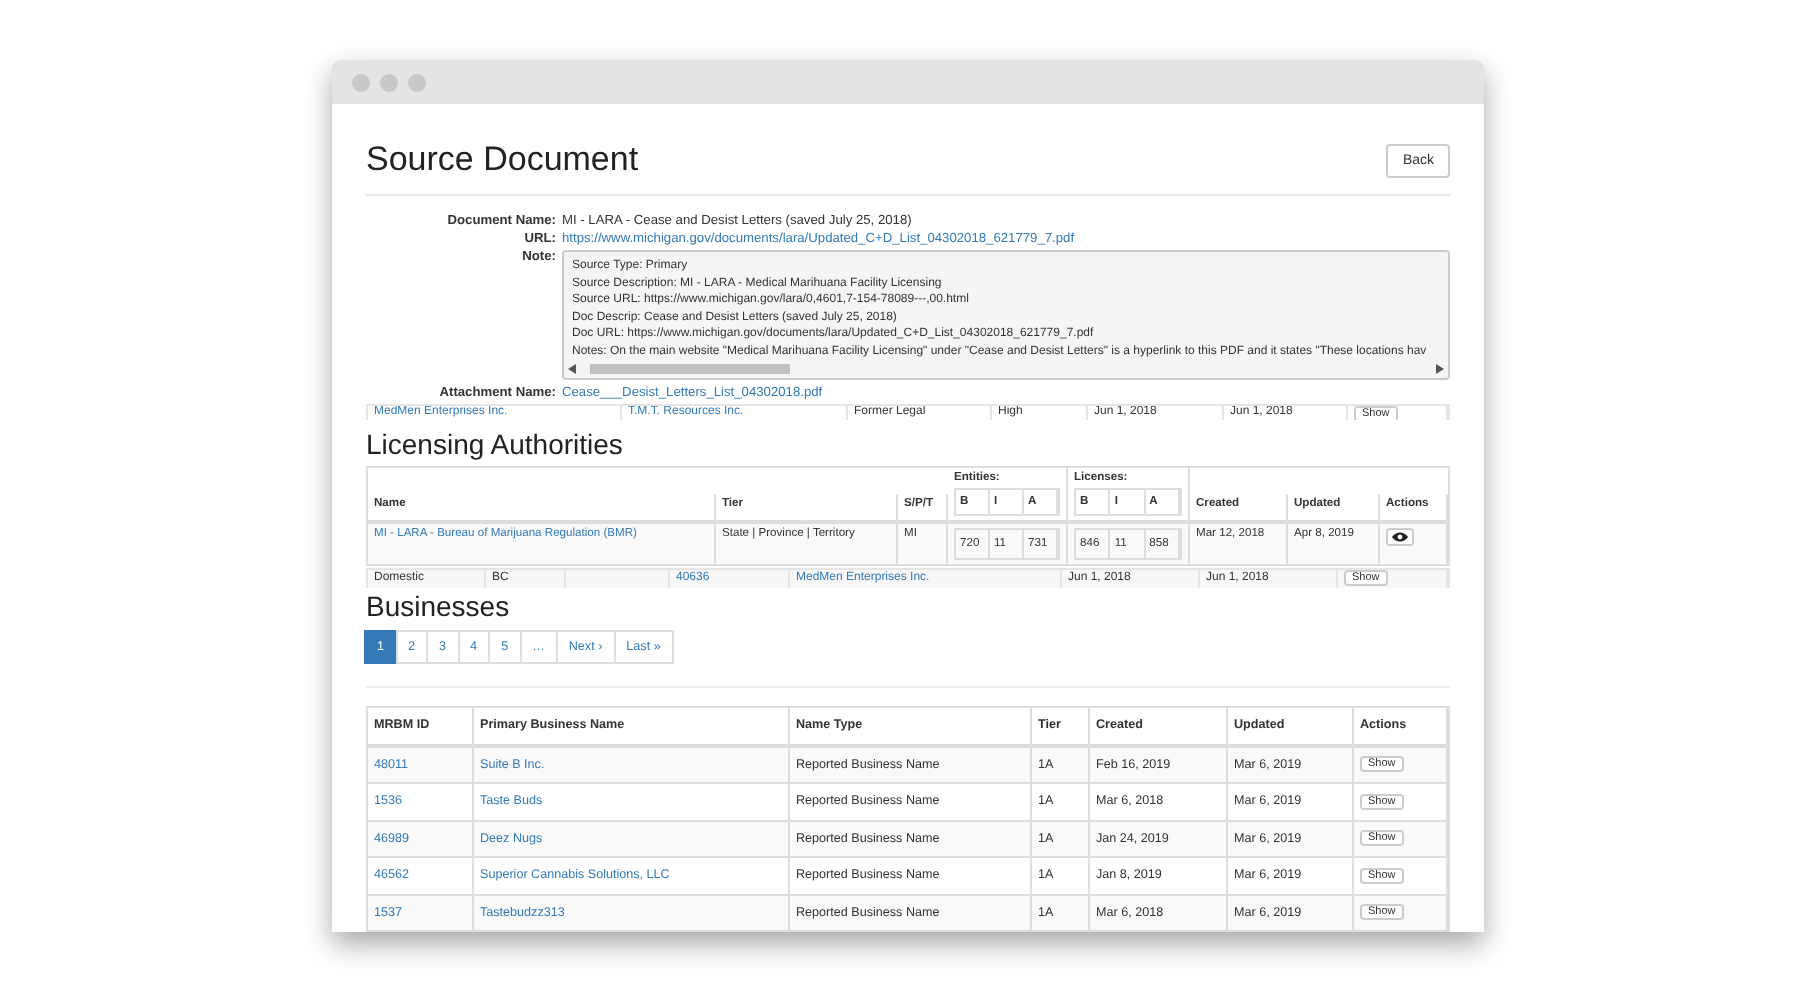  What do you see at coordinates (439, 606) in the screenshot?
I see `section-heading: Businesses` at bounding box center [439, 606].